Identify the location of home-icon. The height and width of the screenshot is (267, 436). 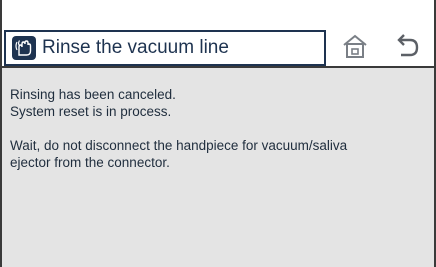
(355, 48).